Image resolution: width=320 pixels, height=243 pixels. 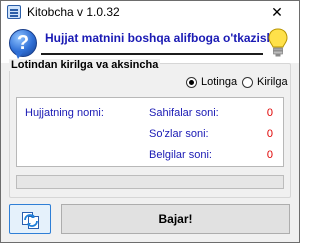 I want to click on pages-value: 0, so click(x=269, y=113).